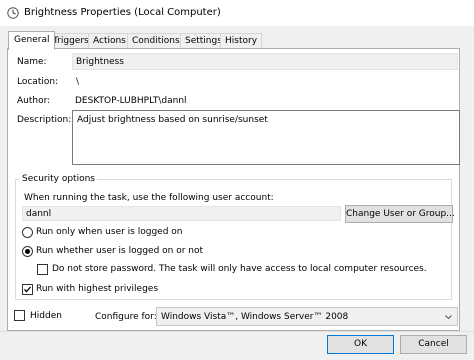  What do you see at coordinates (265, 61) in the screenshot?
I see `name-field: Brightness` at bounding box center [265, 61].